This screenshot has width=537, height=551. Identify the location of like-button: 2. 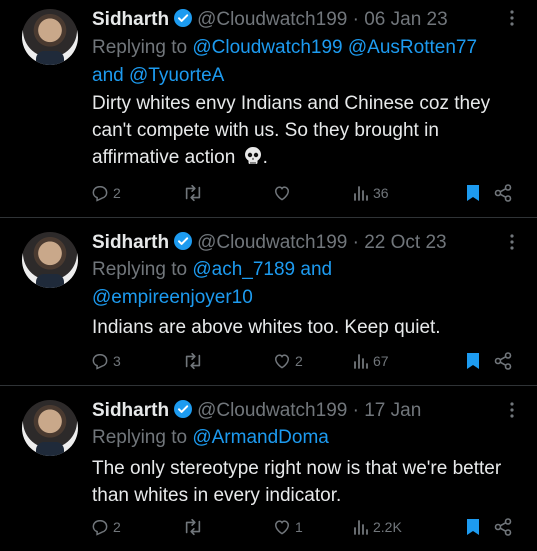
(287, 361).